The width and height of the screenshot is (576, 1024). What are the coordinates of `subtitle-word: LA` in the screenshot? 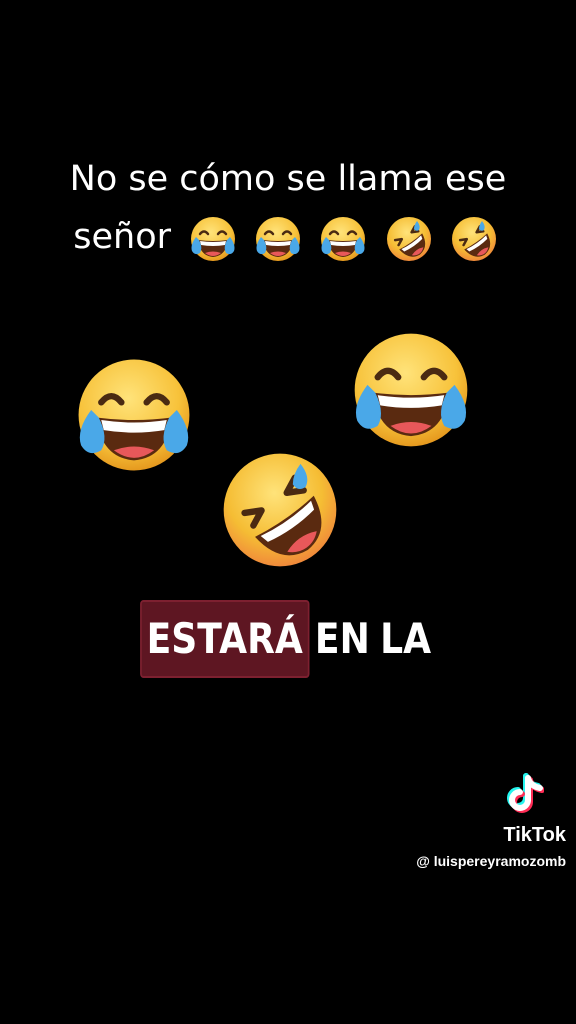 It's located at (406, 638).